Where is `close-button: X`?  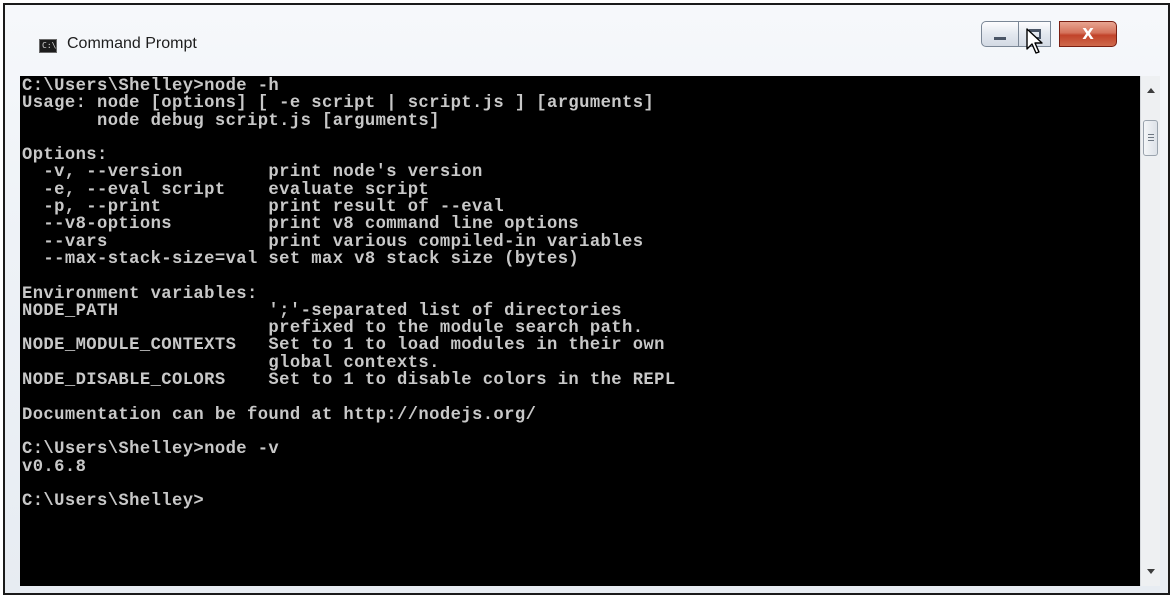 close-button: X is located at coordinates (1088, 34).